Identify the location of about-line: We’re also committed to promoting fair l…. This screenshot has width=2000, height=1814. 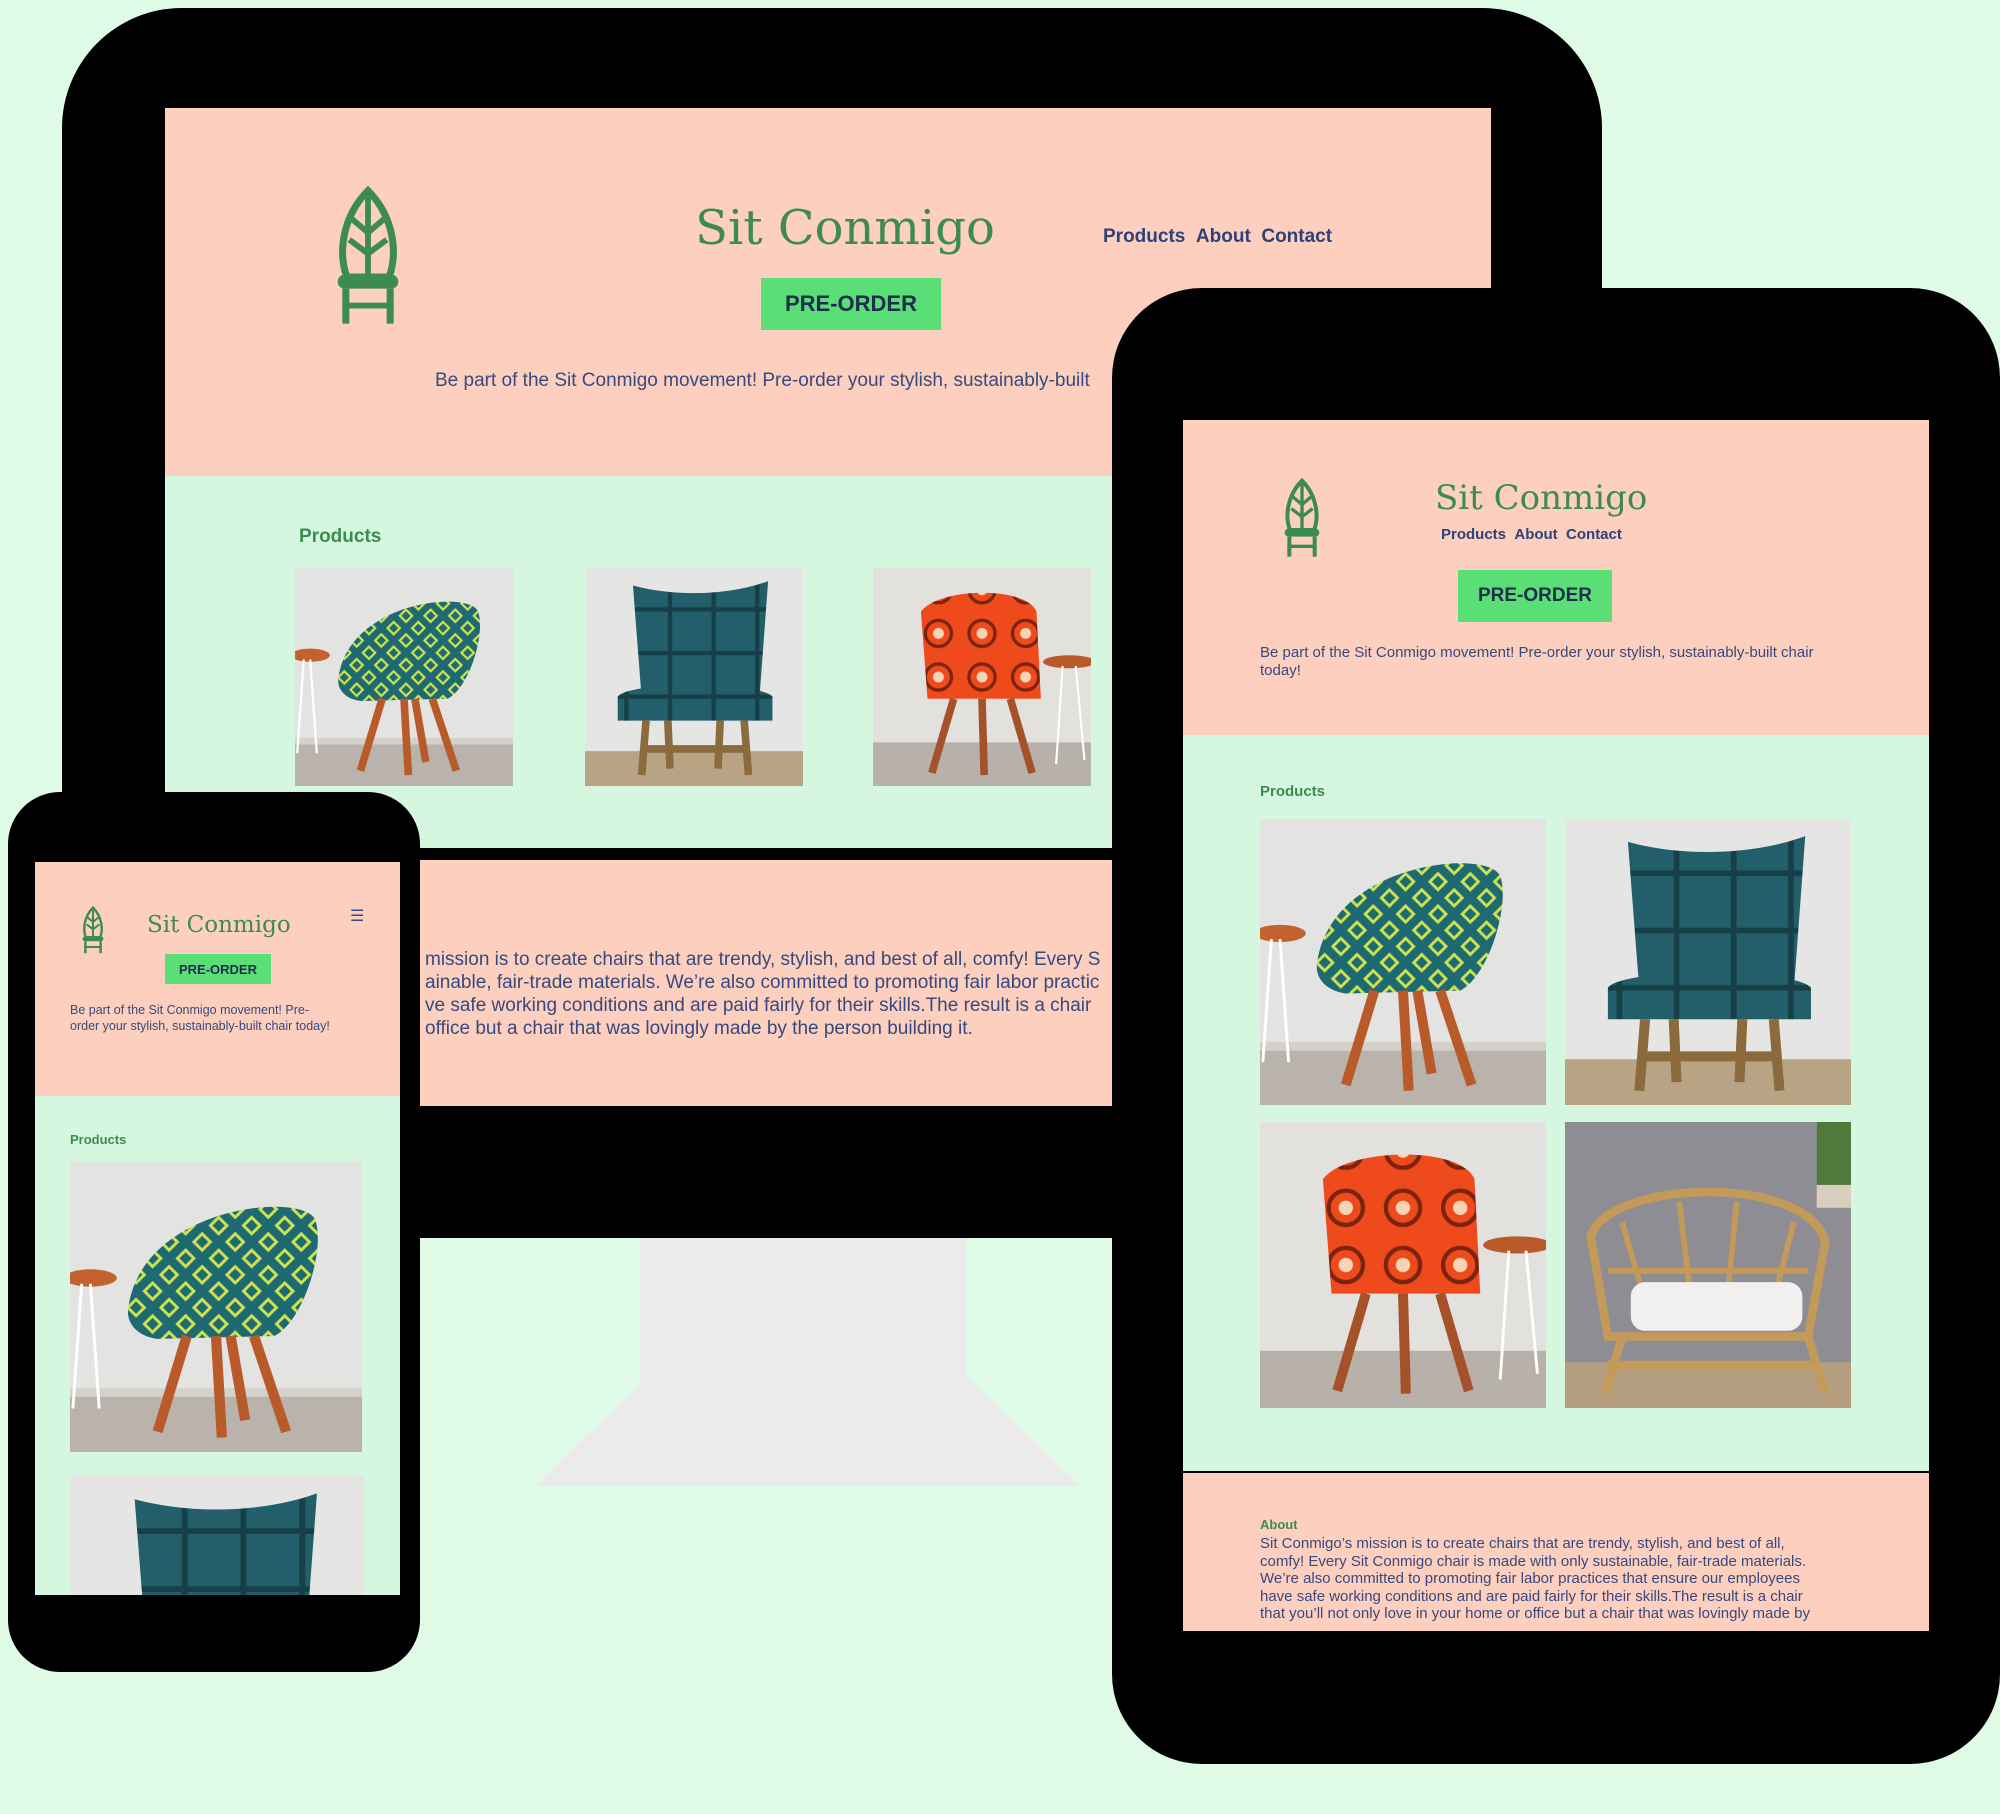
(1530, 1578).